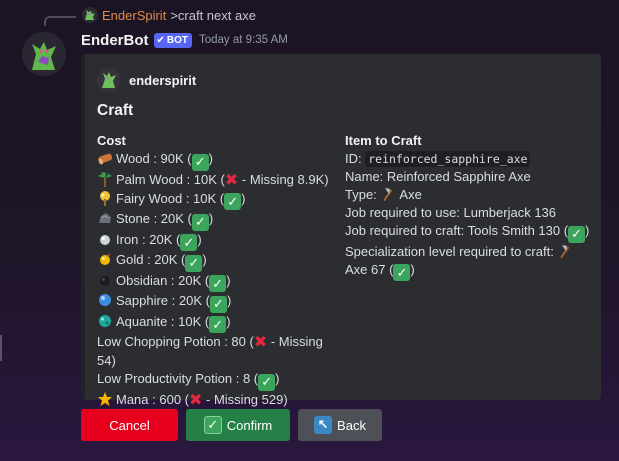 This screenshot has width=619, height=461. What do you see at coordinates (217, 261) in the screenshot?
I see `cost-line-gold: Gold : 20K (✓)` at bounding box center [217, 261].